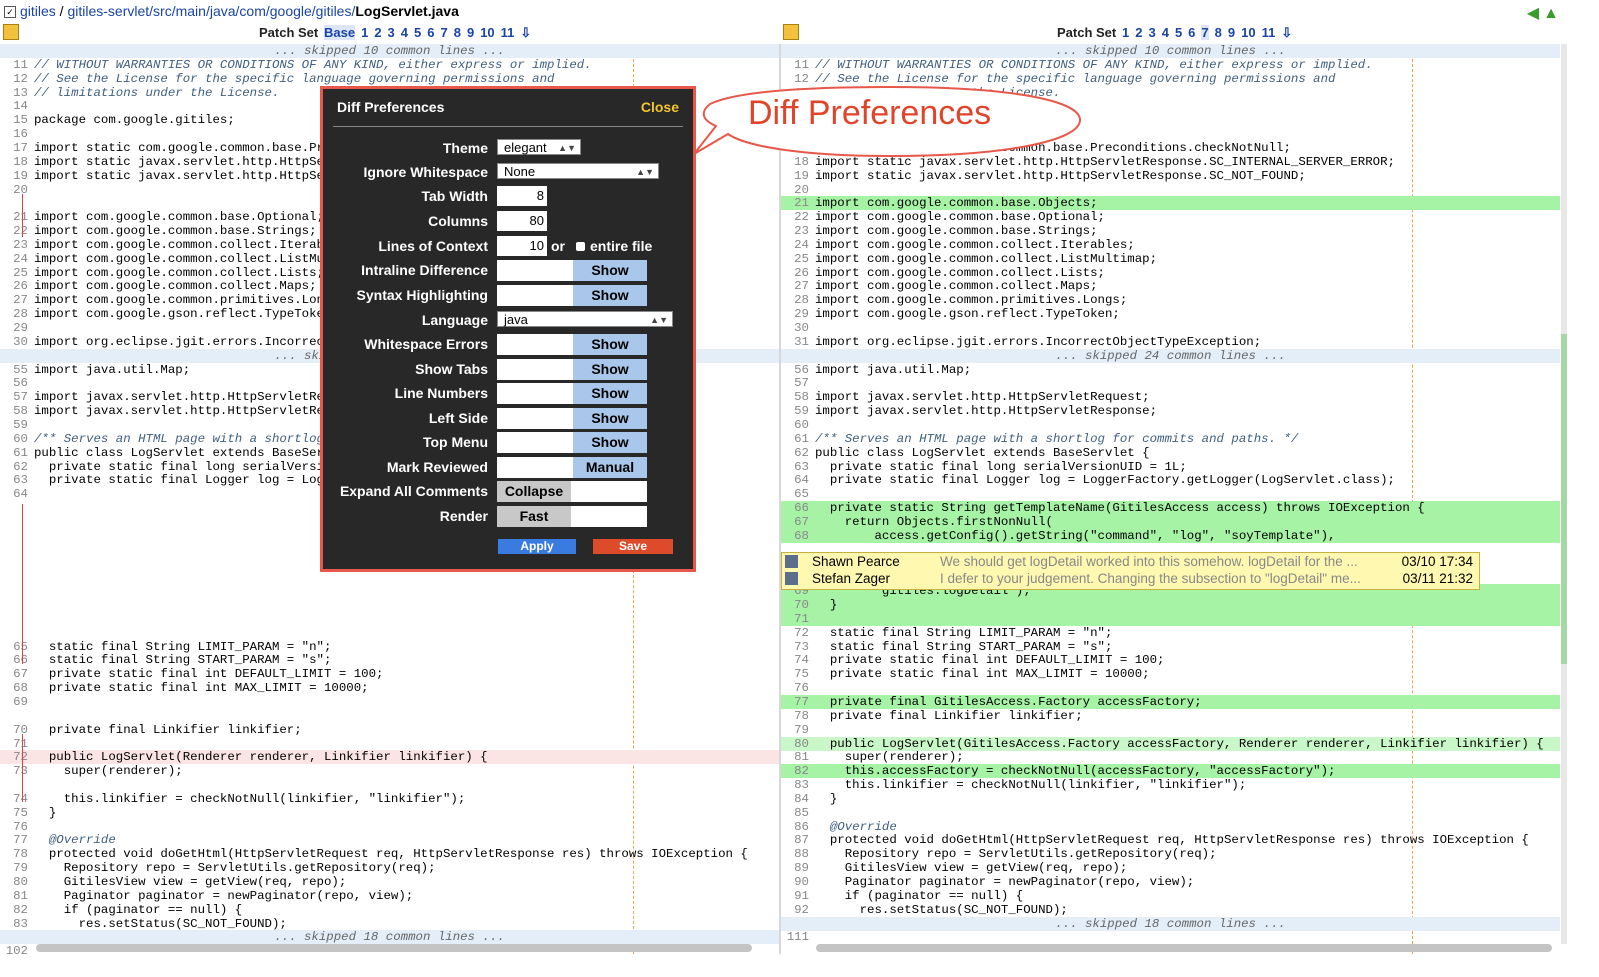  What do you see at coordinates (14, 162) in the screenshot?
I see `line-number: 18` at bounding box center [14, 162].